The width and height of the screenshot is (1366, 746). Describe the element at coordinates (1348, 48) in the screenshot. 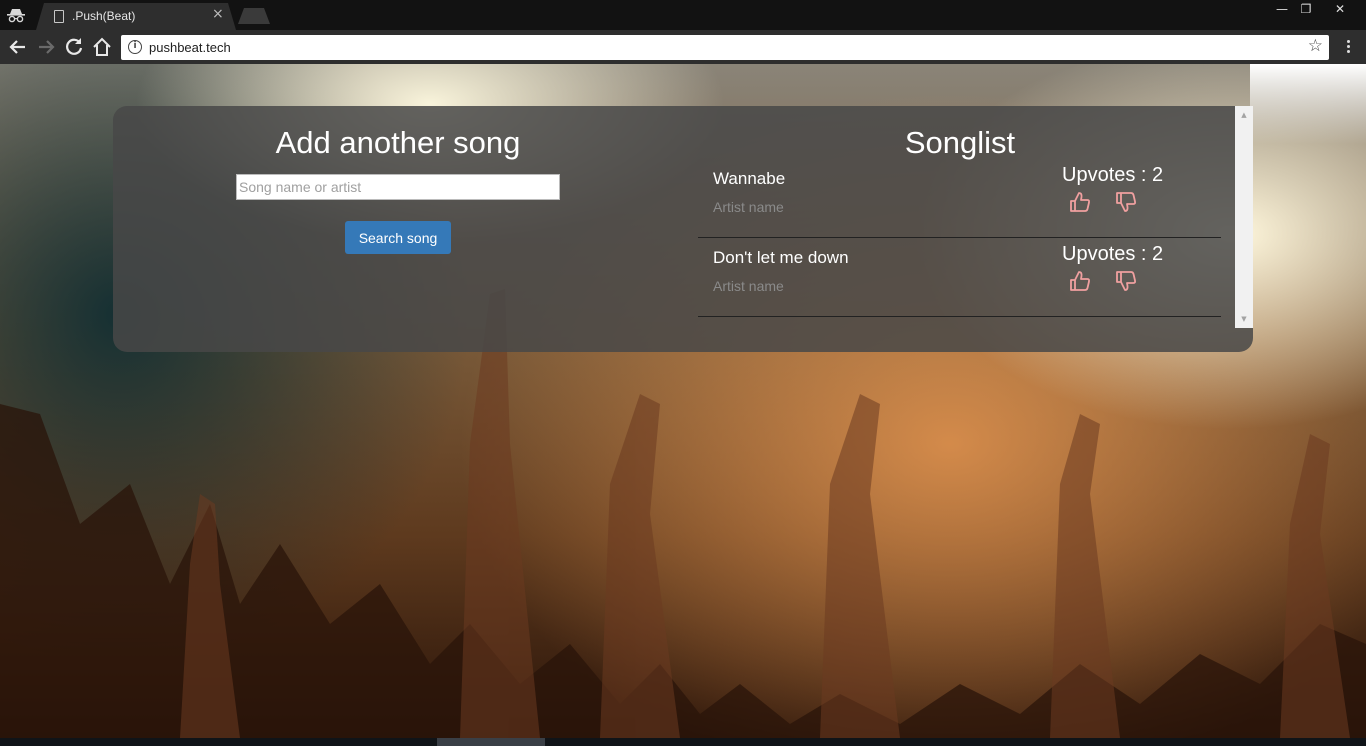

I see `menu-icon` at that location.